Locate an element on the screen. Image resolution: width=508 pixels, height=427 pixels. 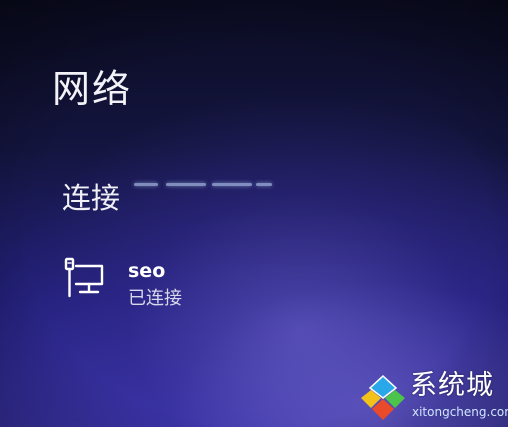
loading-progress-indicator is located at coordinates (190, 185).